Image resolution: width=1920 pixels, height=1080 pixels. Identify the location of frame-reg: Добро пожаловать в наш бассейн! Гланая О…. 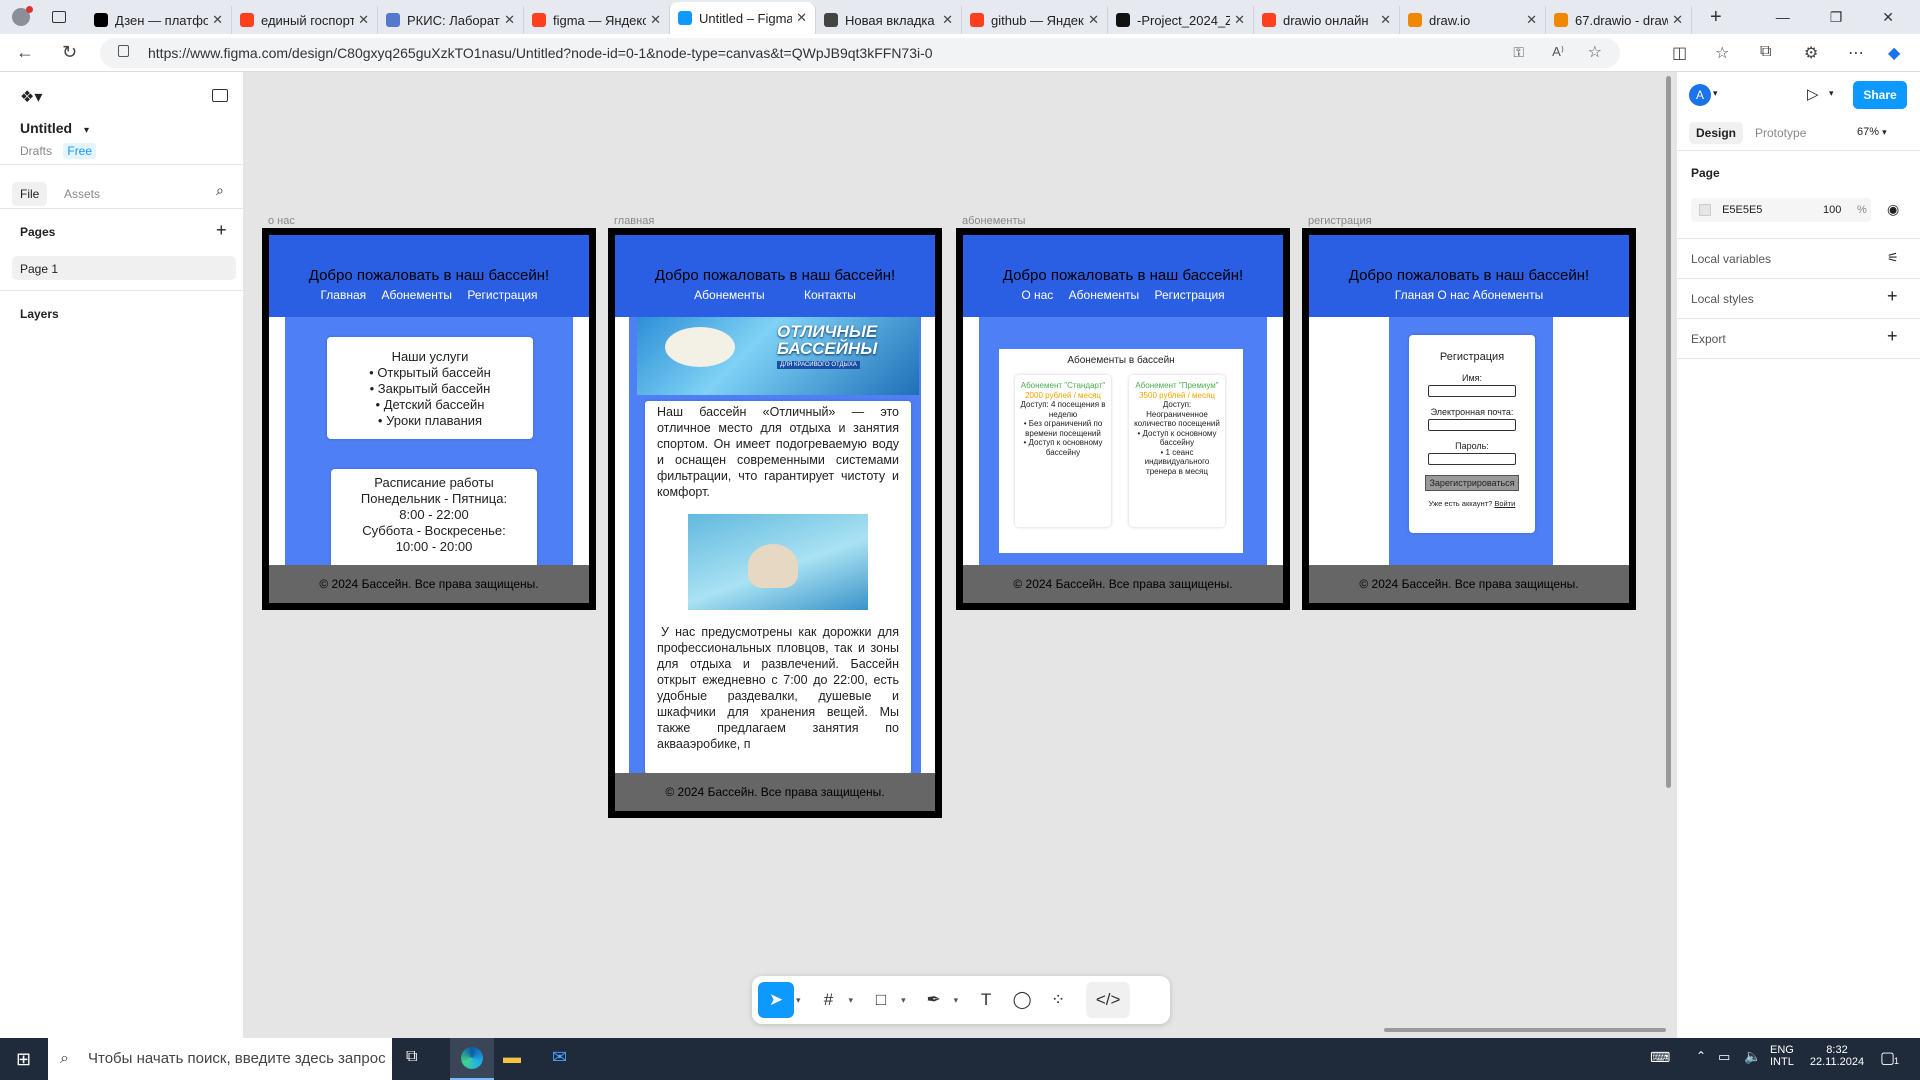
(1469, 419).